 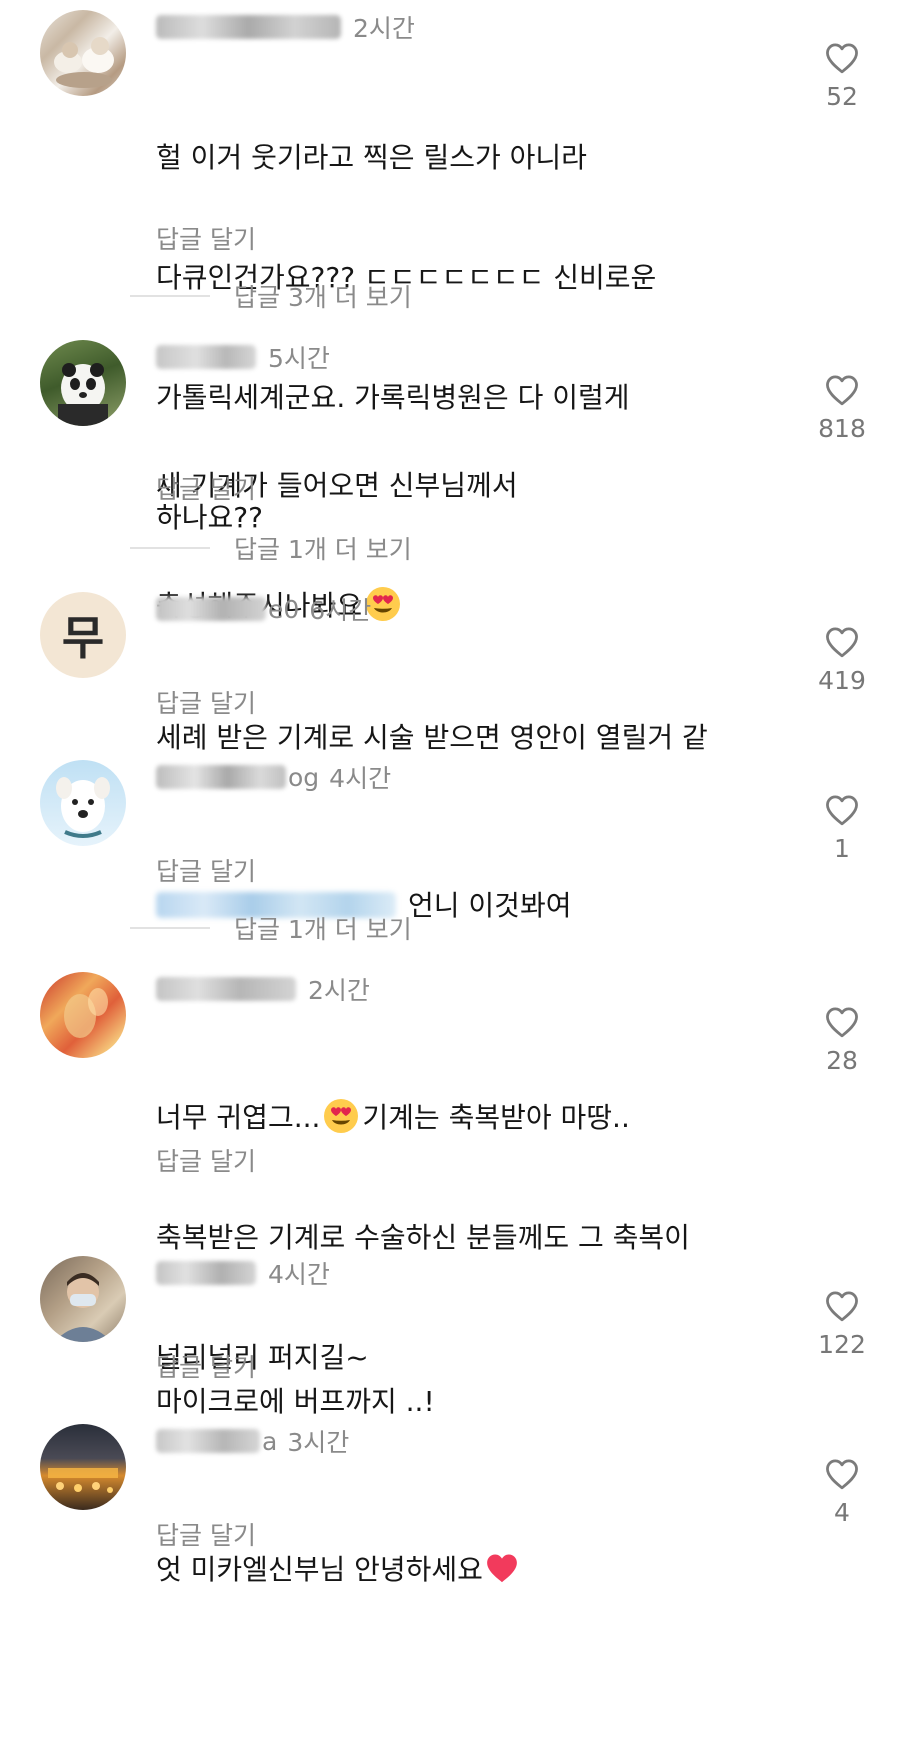 What do you see at coordinates (842, 680) in the screenshot?
I see `like-count: 419` at bounding box center [842, 680].